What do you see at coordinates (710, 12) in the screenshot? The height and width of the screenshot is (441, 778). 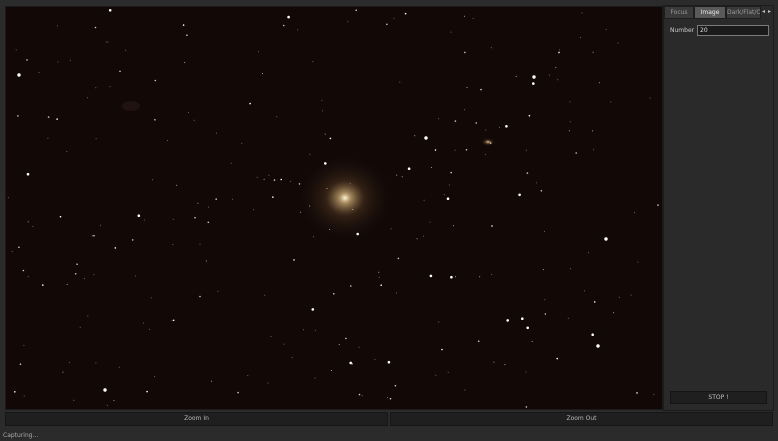 I see `tab-image: Image` at bounding box center [710, 12].